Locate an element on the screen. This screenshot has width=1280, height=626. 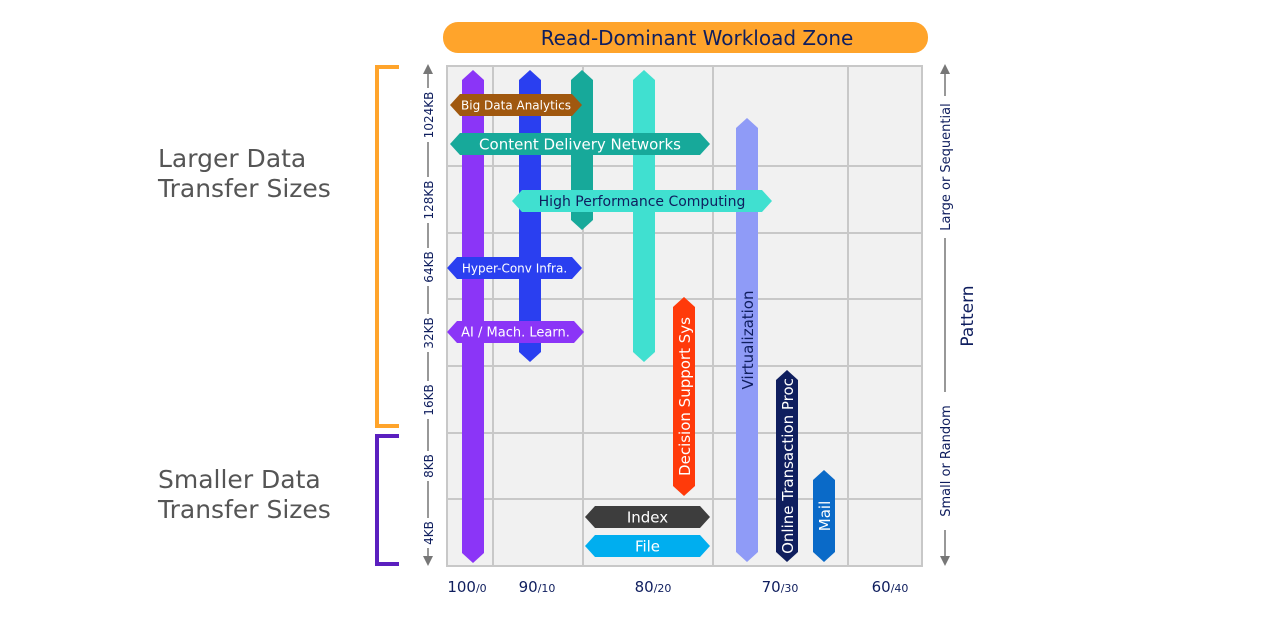
bar-file-label: File is located at coordinates (647, 546).